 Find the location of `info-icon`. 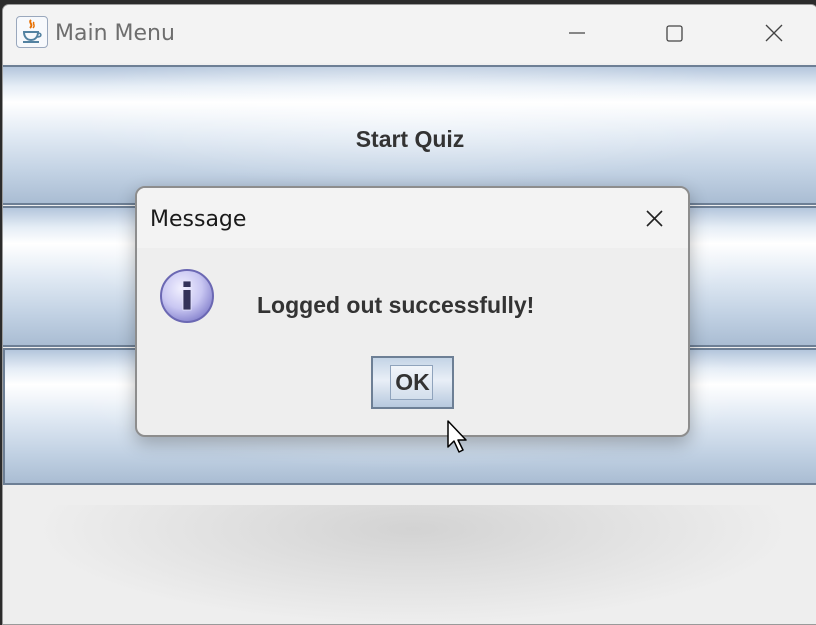

info-icon is located at coordinates (187, 296).